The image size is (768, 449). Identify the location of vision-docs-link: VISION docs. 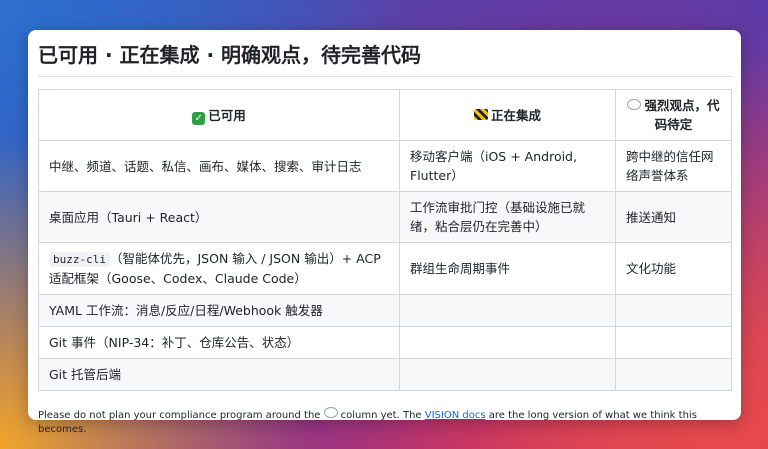
(455, 415).